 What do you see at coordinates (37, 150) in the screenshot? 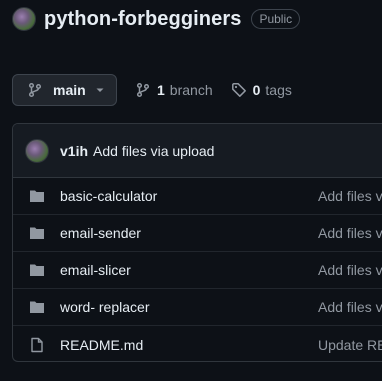
I see `commit-author-avatar` at bounding box center [37, 150].